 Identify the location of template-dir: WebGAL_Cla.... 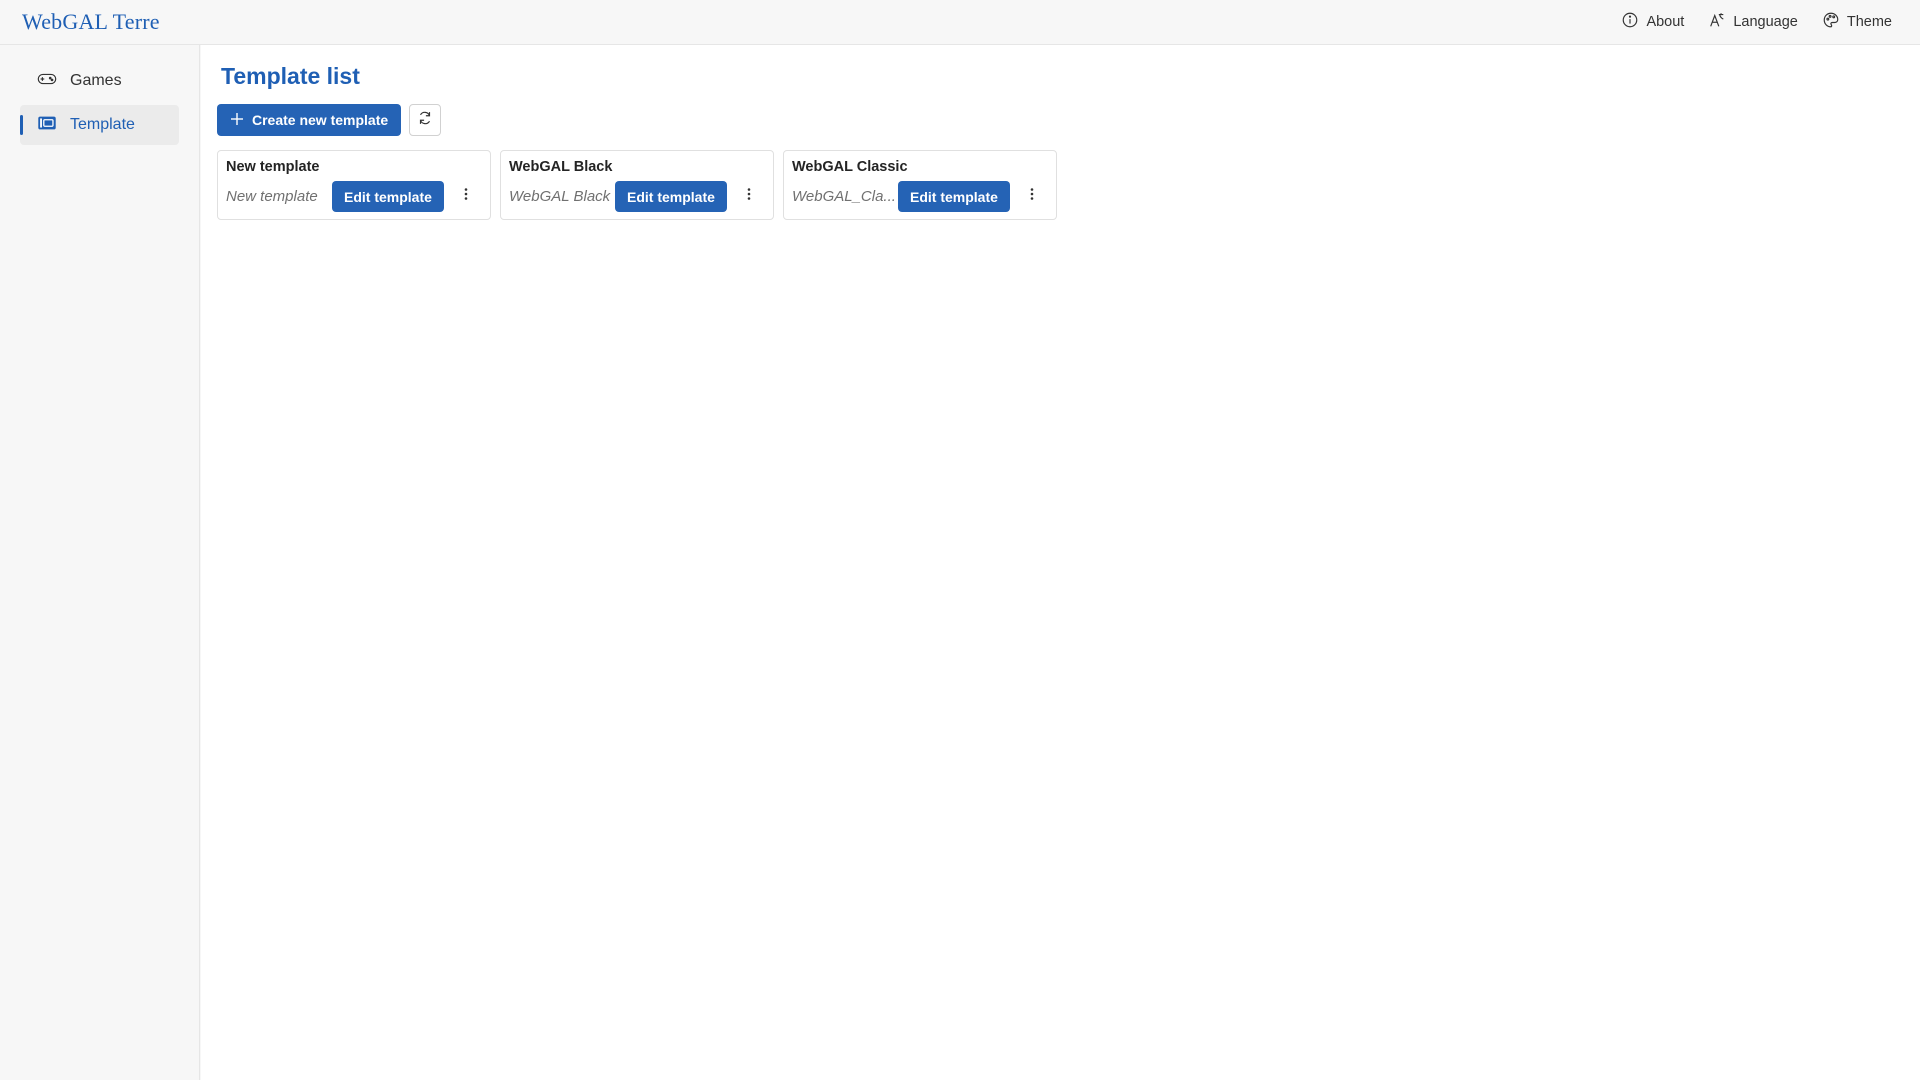
(844, 196).